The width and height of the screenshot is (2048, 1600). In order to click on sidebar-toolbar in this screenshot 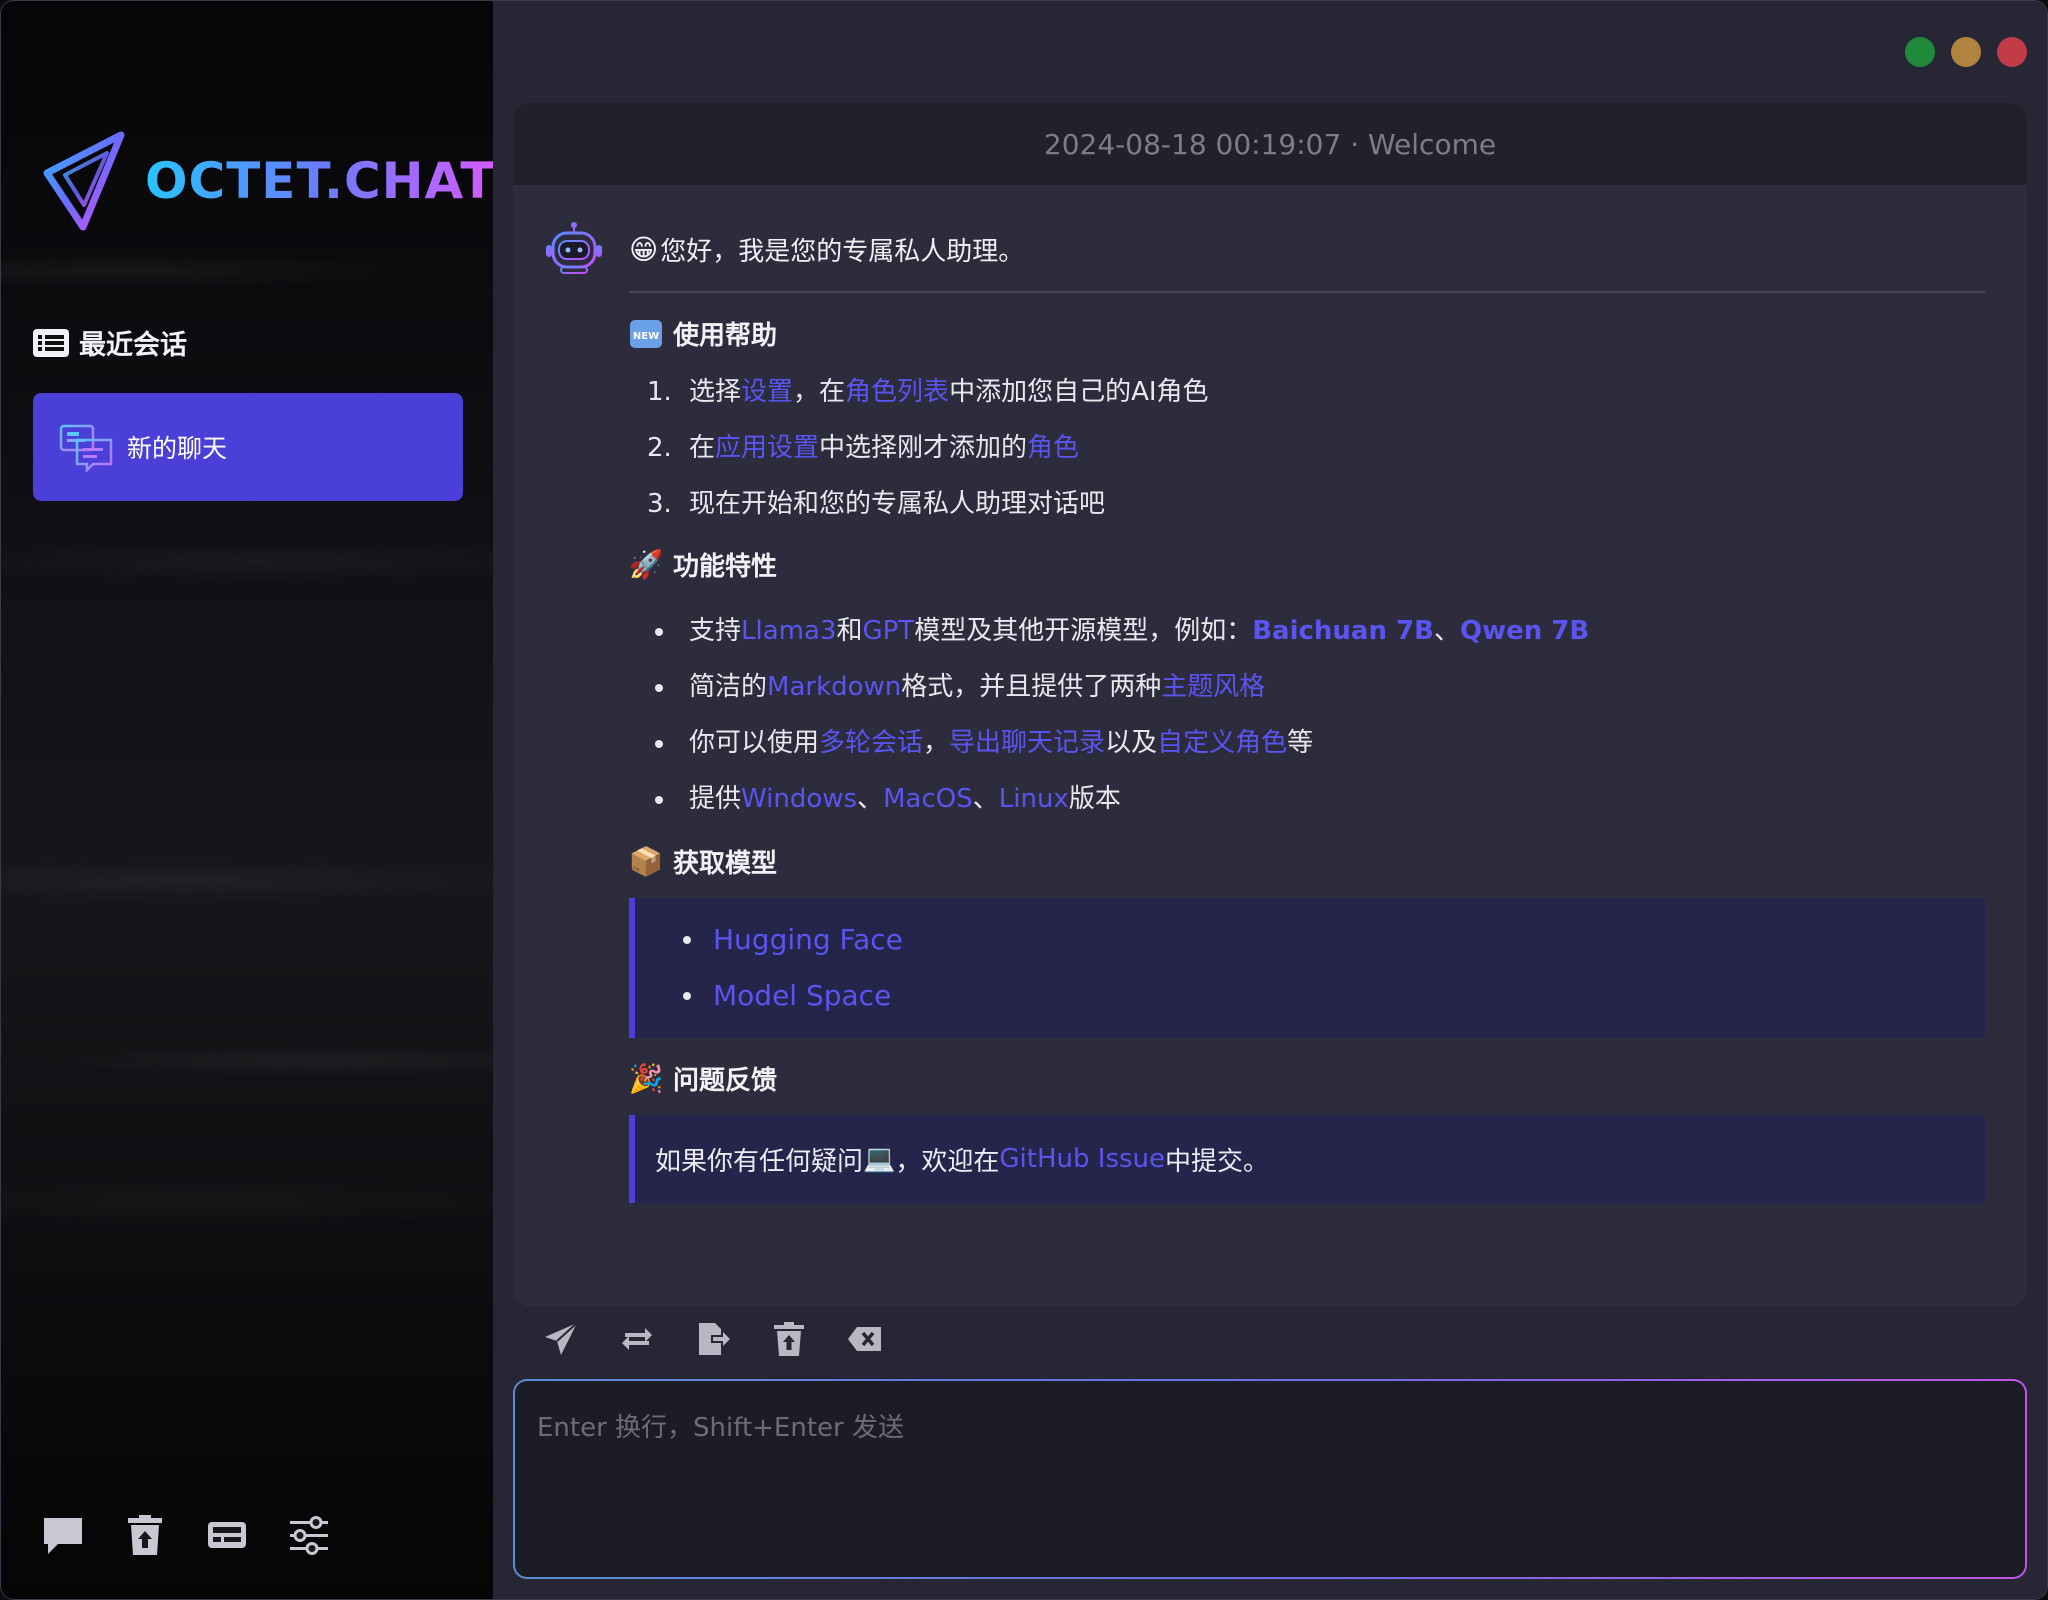, I will do `click(186, 1535)`.